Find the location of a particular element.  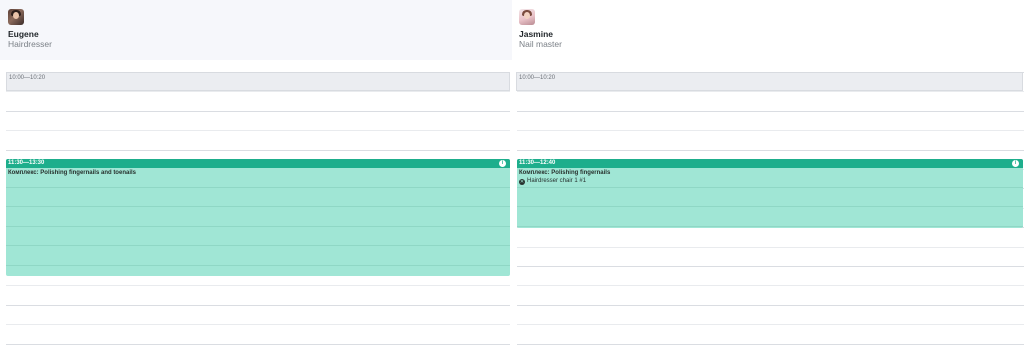

staff-name: Eugene is located at coordinates (23, 34).